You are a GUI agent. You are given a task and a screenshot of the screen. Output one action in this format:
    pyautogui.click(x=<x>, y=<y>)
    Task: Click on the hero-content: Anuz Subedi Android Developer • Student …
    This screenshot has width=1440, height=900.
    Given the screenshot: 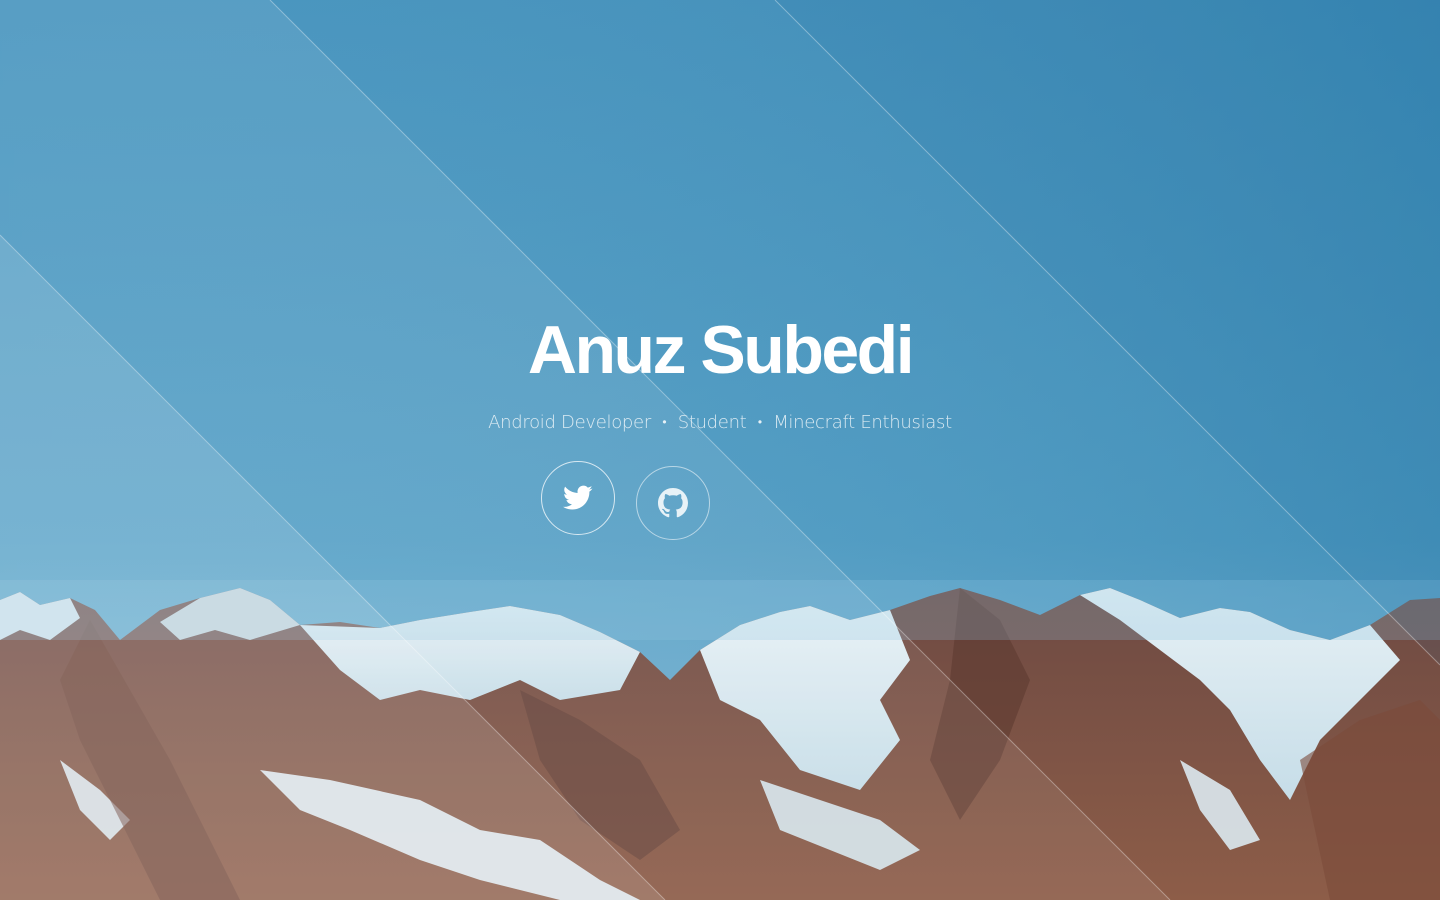 What is the action you would take?
    pyautogui.click(x=720, y=371)
    